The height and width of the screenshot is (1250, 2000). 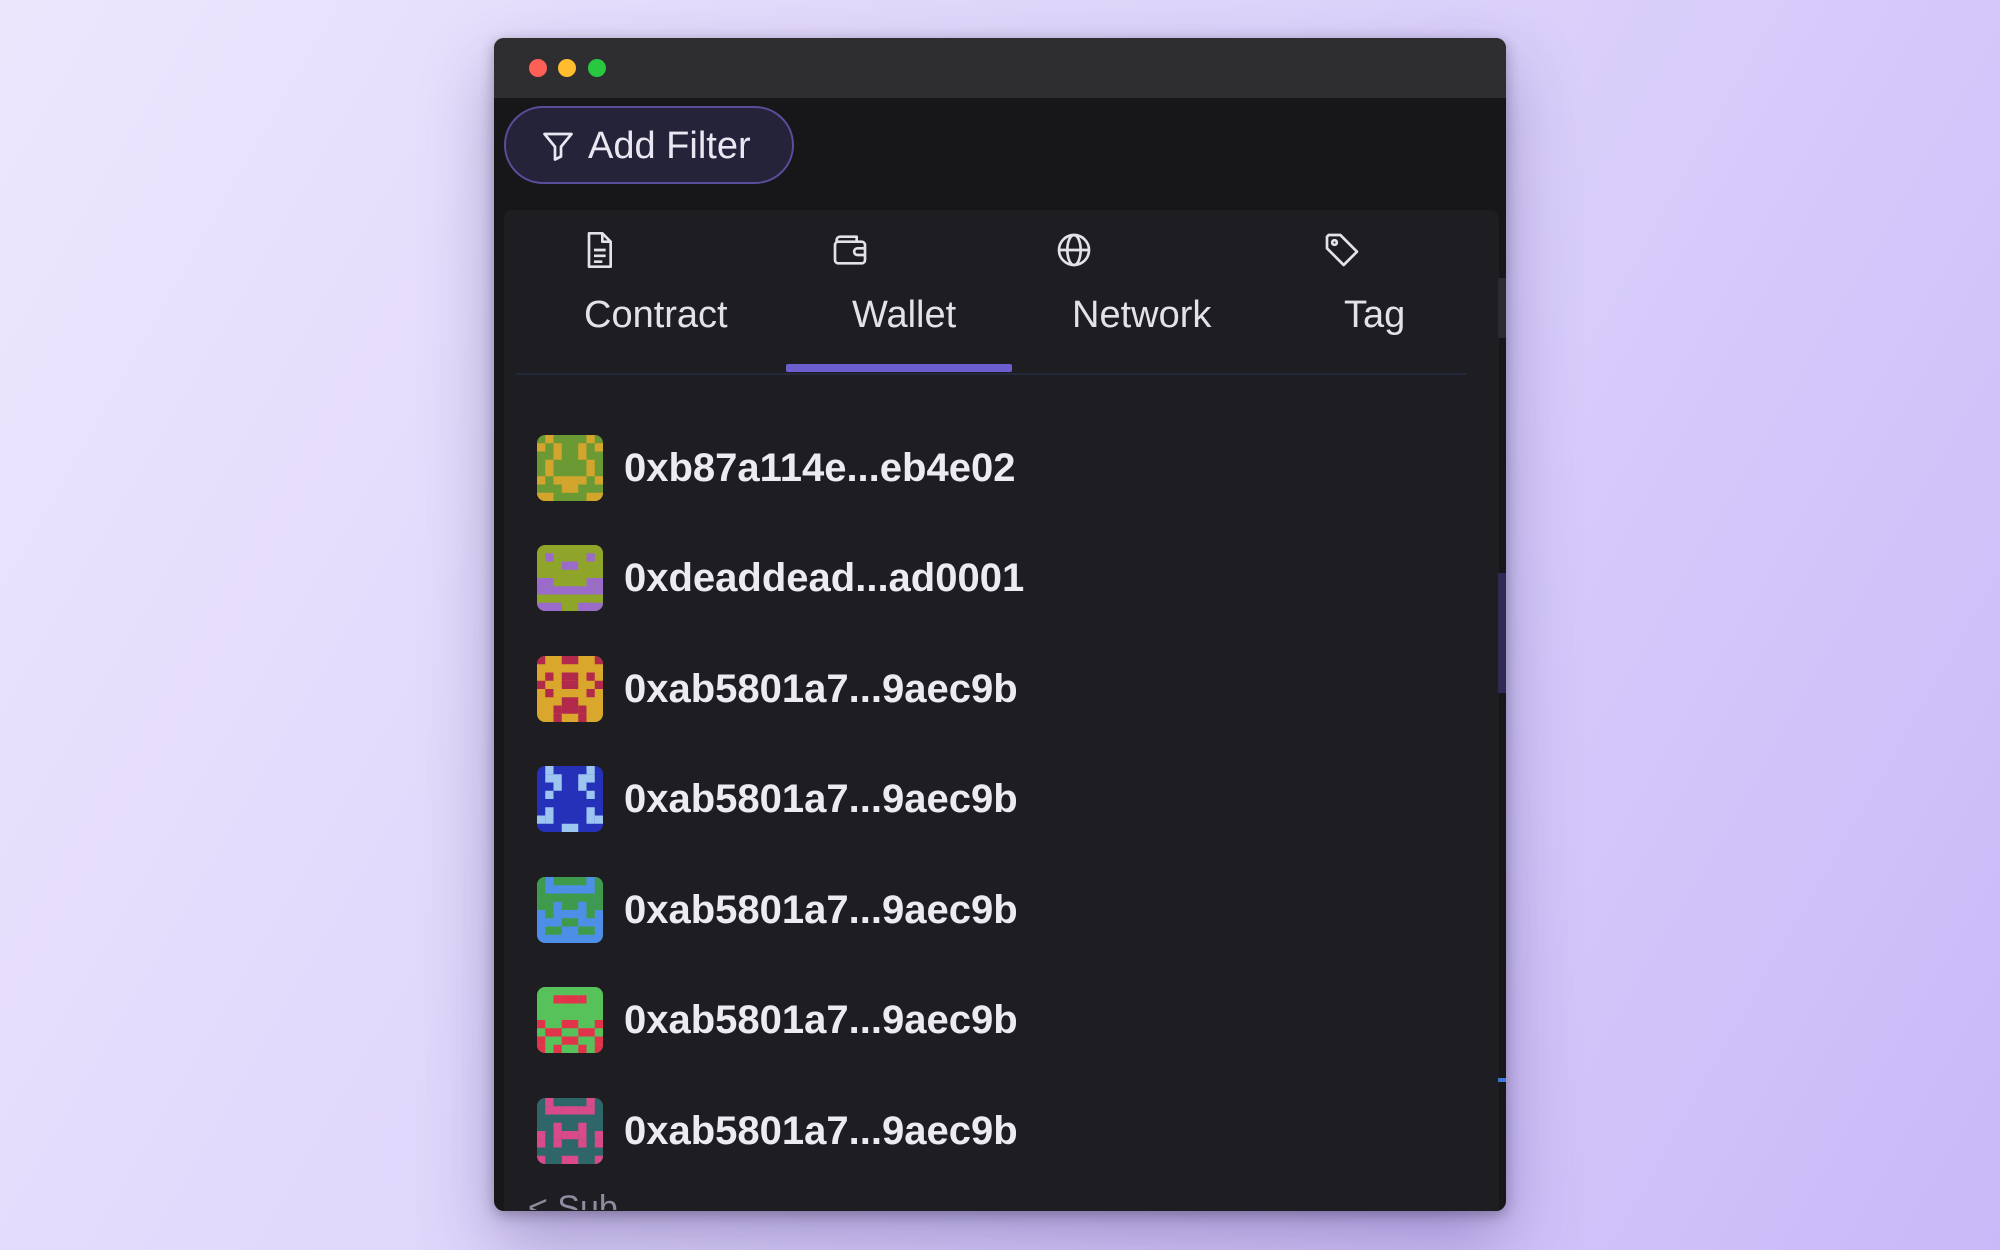 What do you see at coordinates (1074, 250) in the screenshot?
I see `globe-icon` at bounding box center [1074, 250].